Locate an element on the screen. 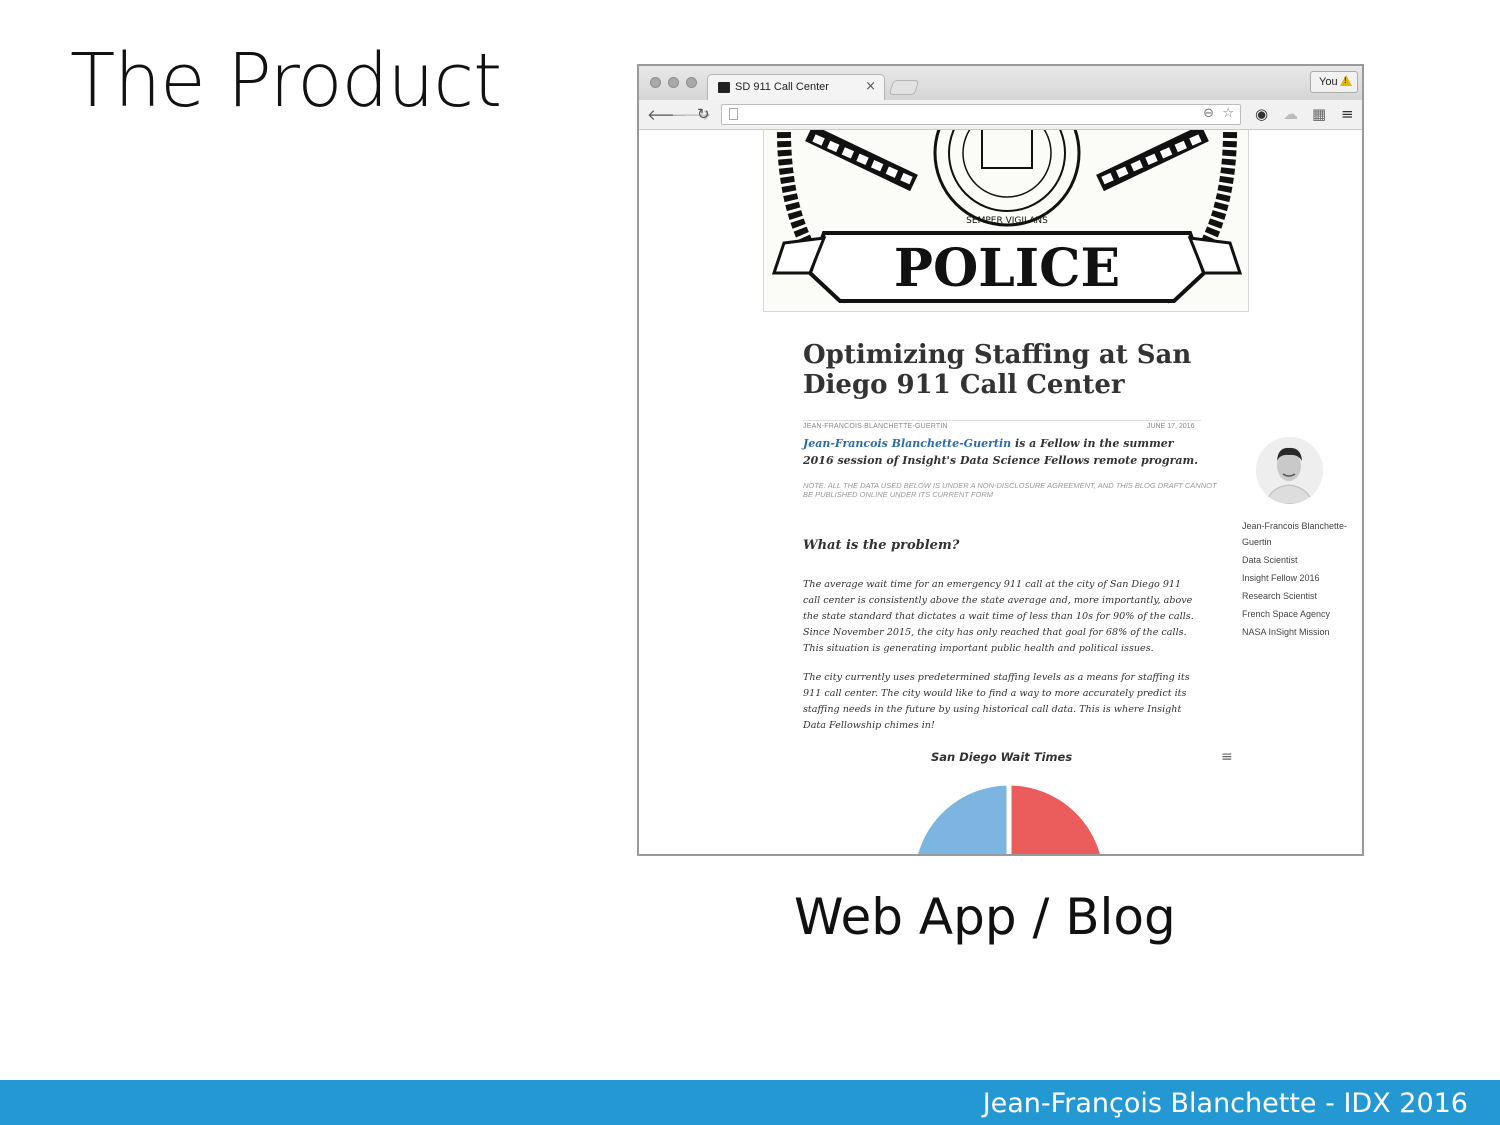 The image size is (1500, 1125). sidebar-name: Jean-Francois Blanchette-Guertin is located at coordinates (1295, 534).